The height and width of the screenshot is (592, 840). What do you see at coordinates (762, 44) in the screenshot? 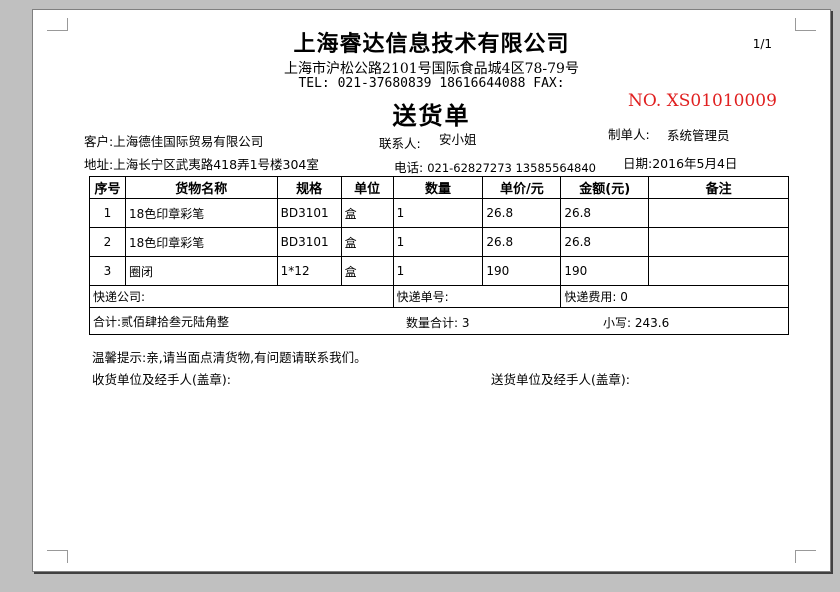
I see `page-number: 1/1` at bounding box center [762, 44].